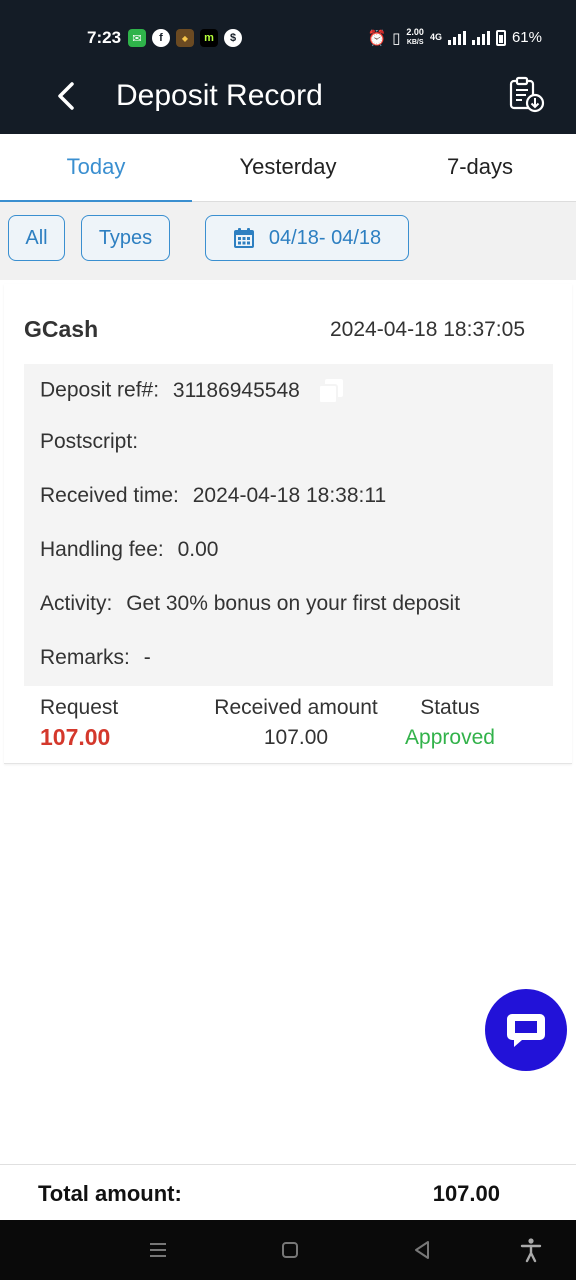 The width and height of the screenshot is (576, 1280). I want to click on filter-bar: All Types 04/18- 04/18, so click(288, 241).